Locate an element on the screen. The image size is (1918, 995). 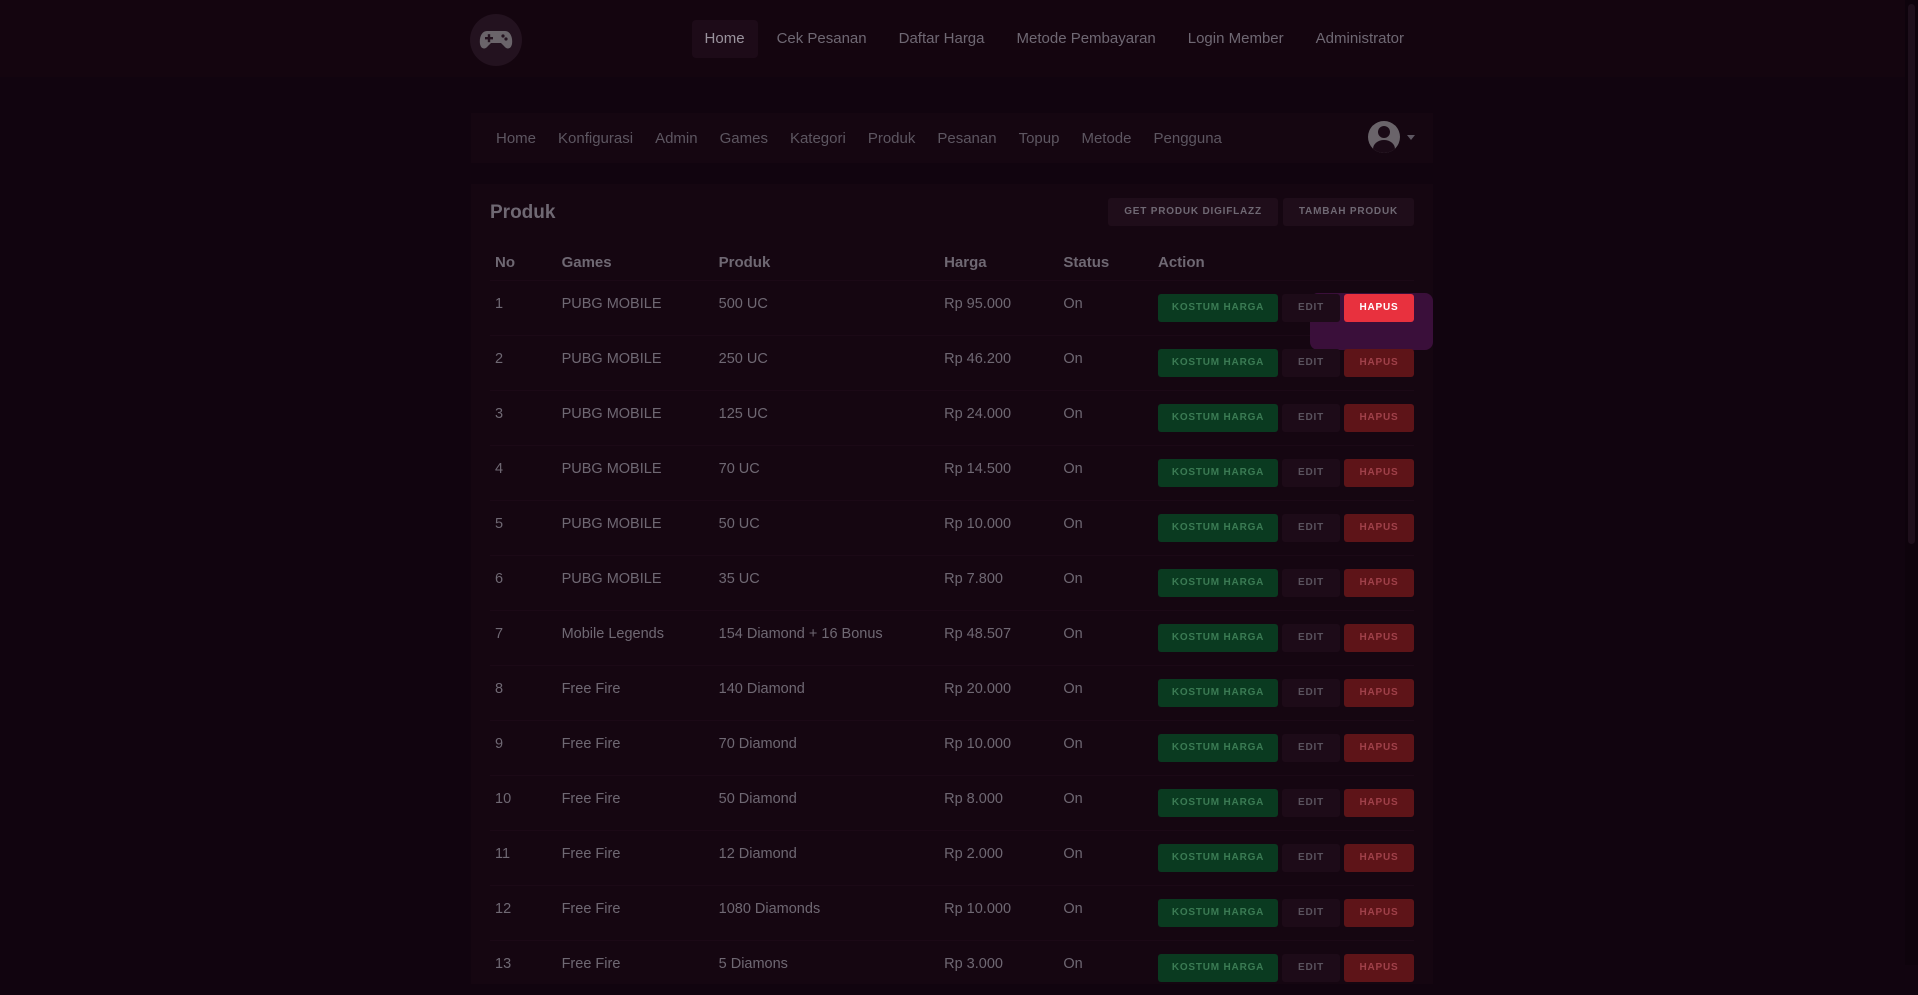
subnav-games: Games is located at coordinates (744, 138).